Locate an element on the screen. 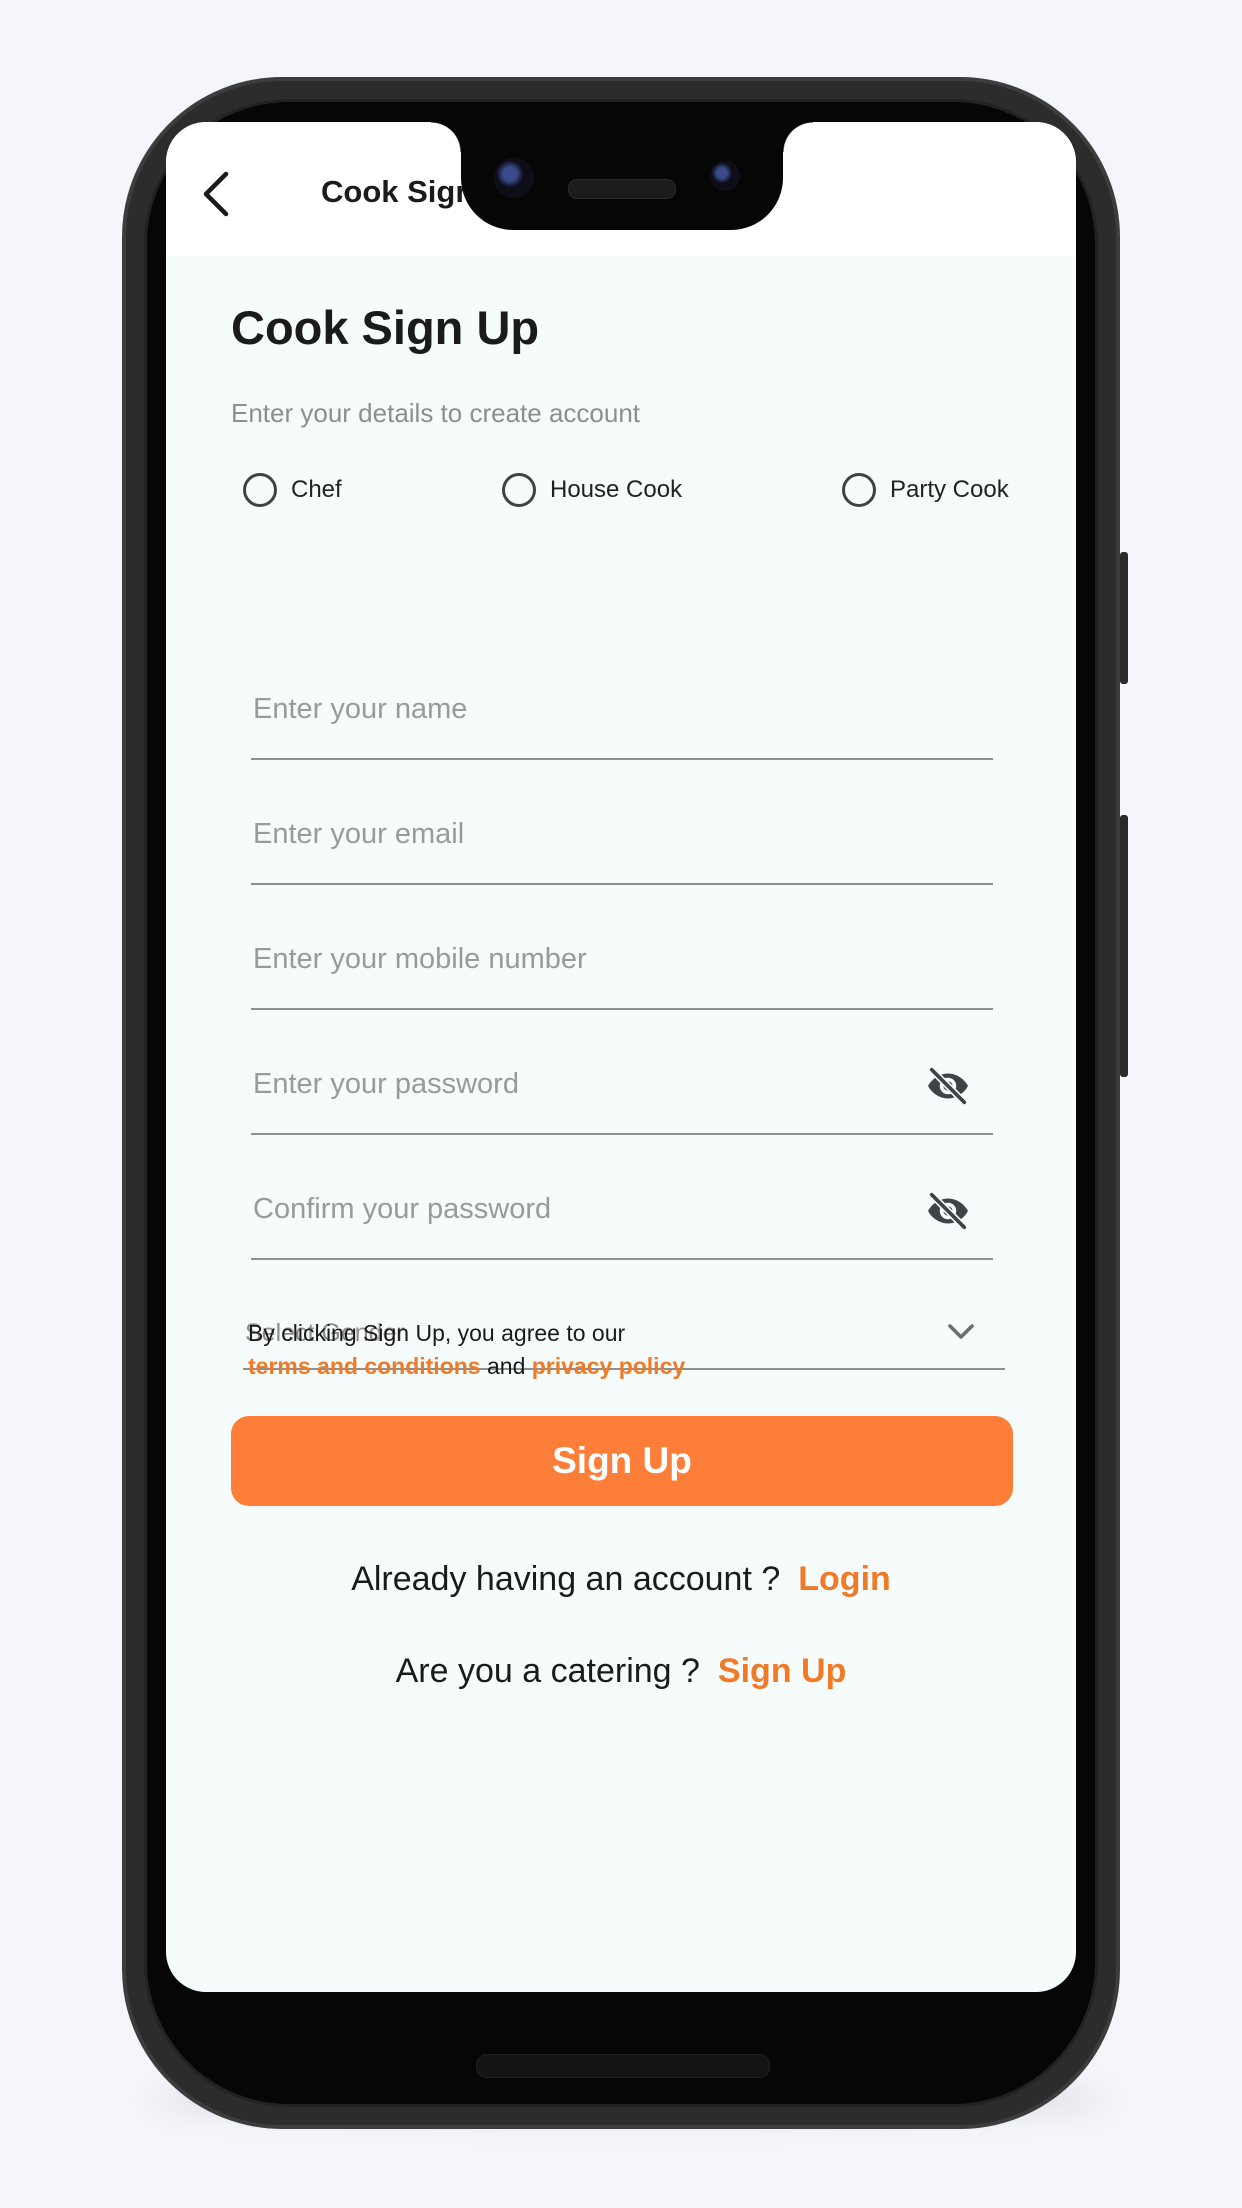 The width and height of the screenshot is (1242, 2208). email-field is located at coordinates (622, 839).